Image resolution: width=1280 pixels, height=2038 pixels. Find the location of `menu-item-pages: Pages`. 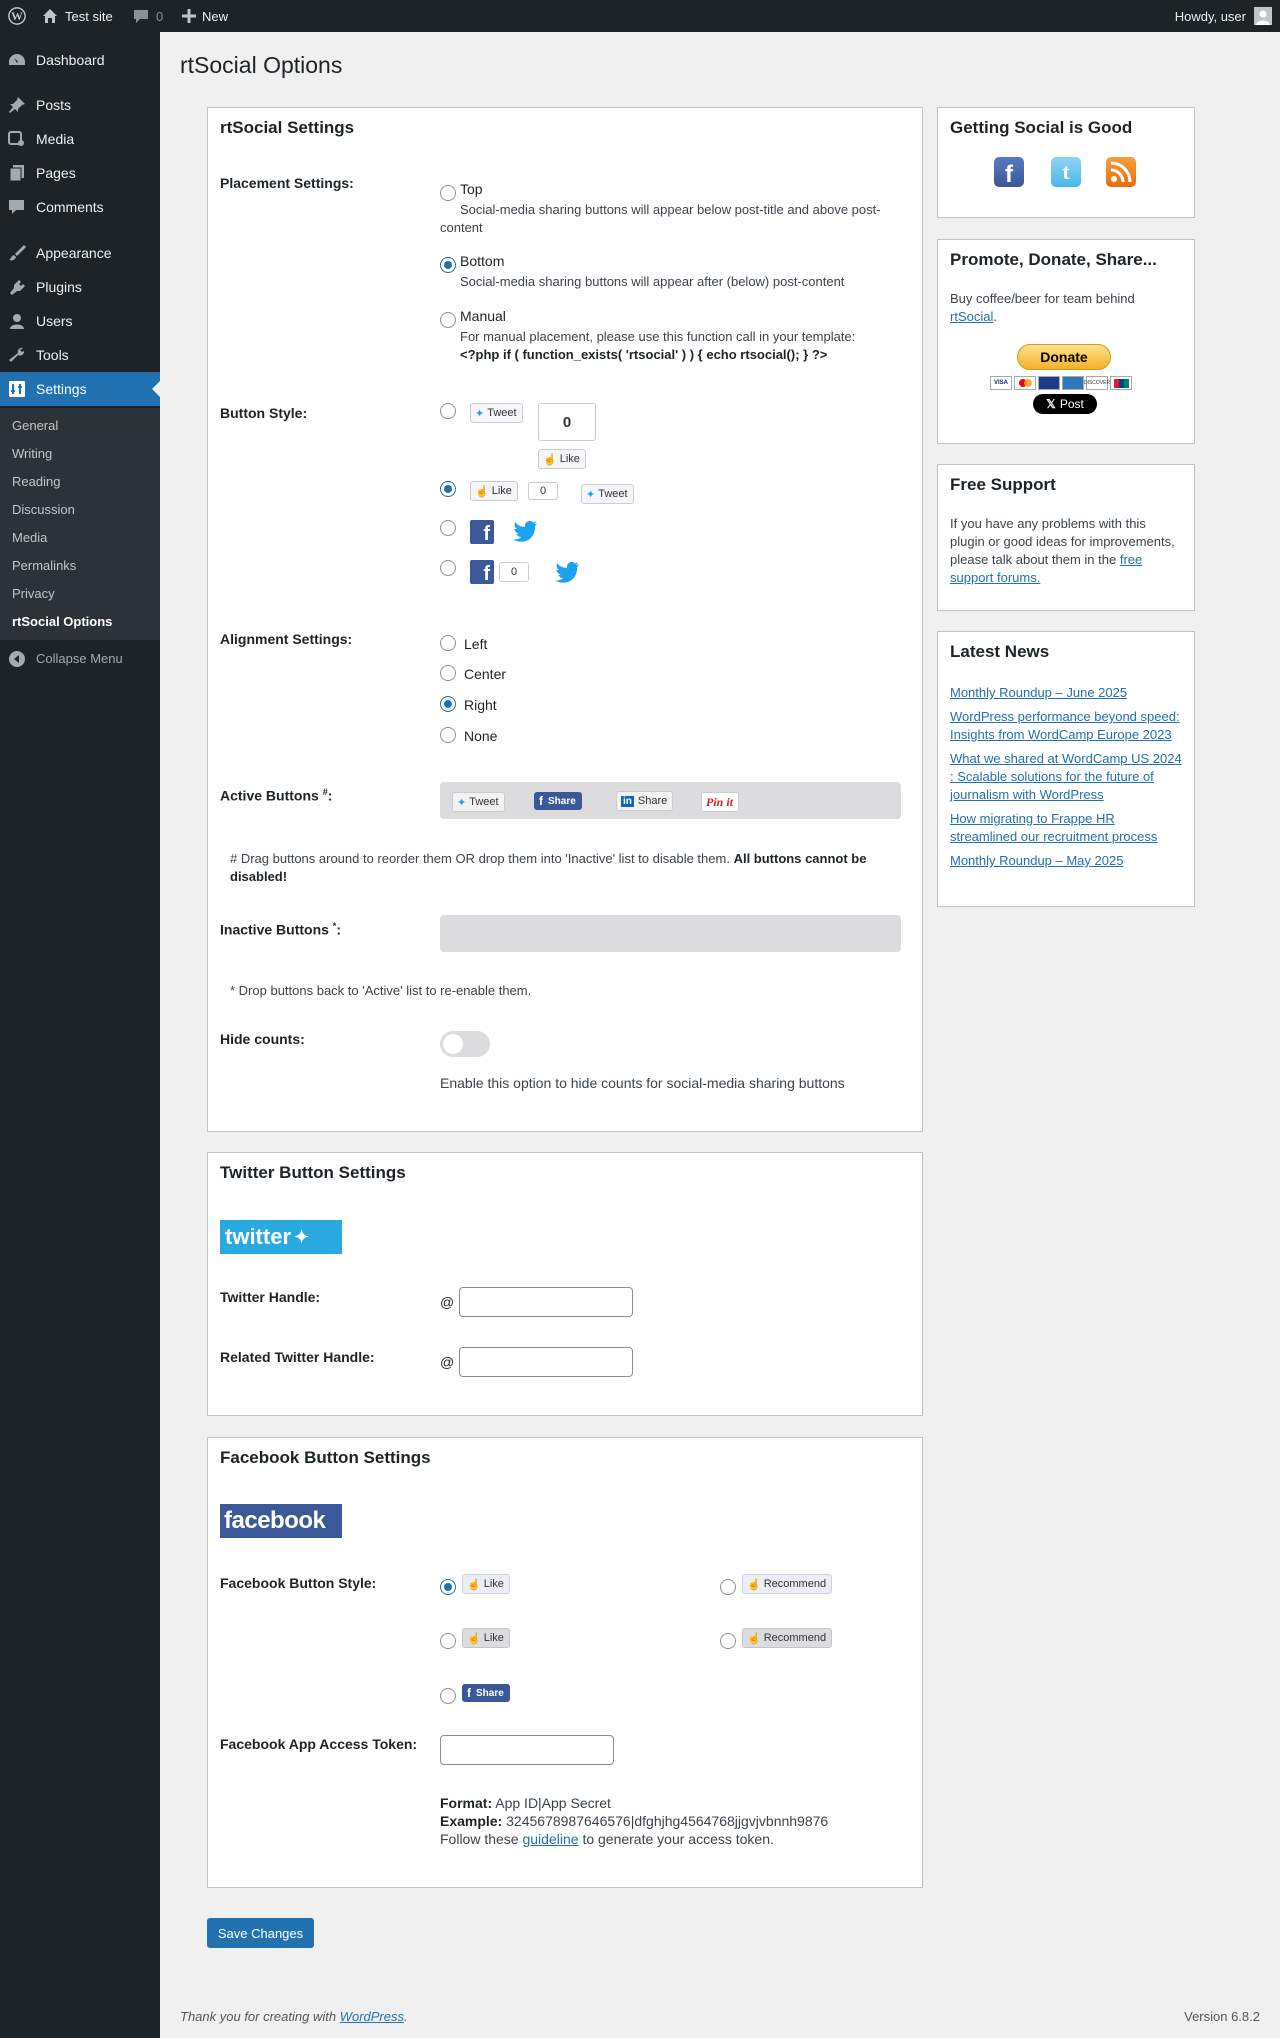

menu-item-pages: Pages is located at coordinates (80, 173).